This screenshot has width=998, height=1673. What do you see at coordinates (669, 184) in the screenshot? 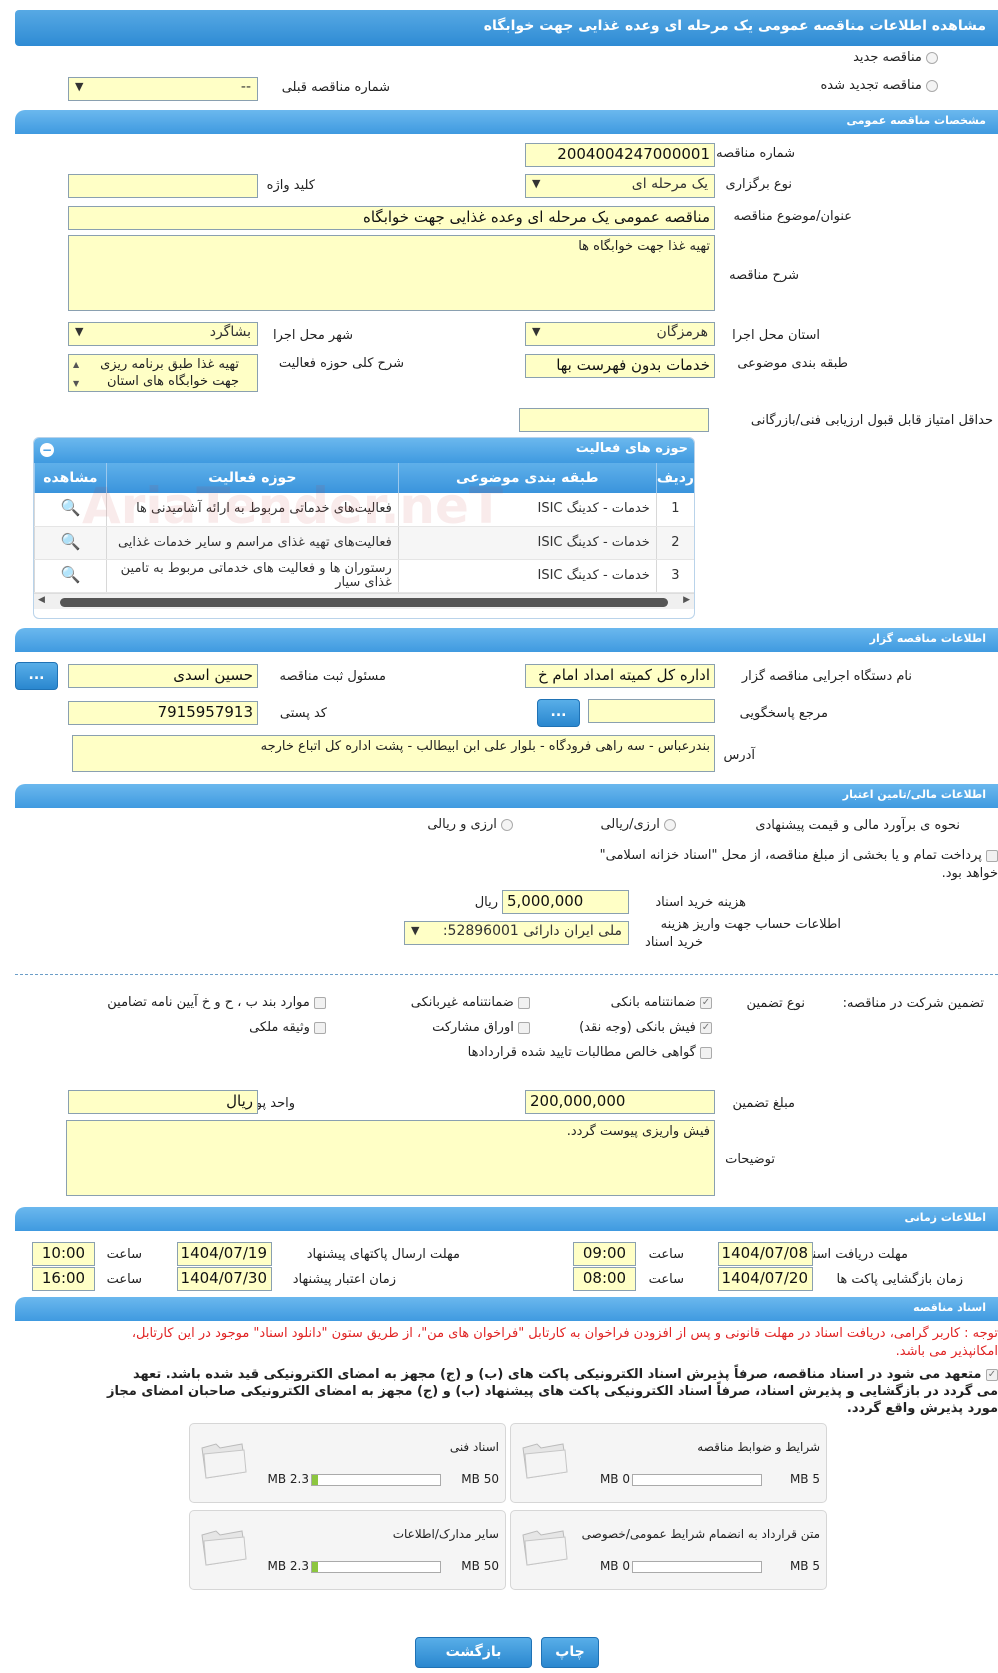
I see `type-value: یک مرحله ای` at bounding box center [669, 184].